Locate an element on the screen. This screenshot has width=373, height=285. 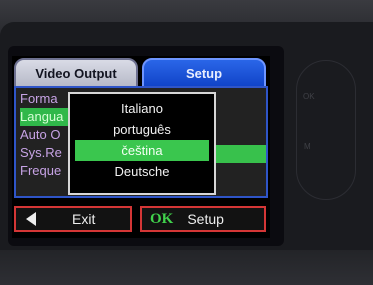
language-option-cestina: čeština is located at coordinates (142, 150).